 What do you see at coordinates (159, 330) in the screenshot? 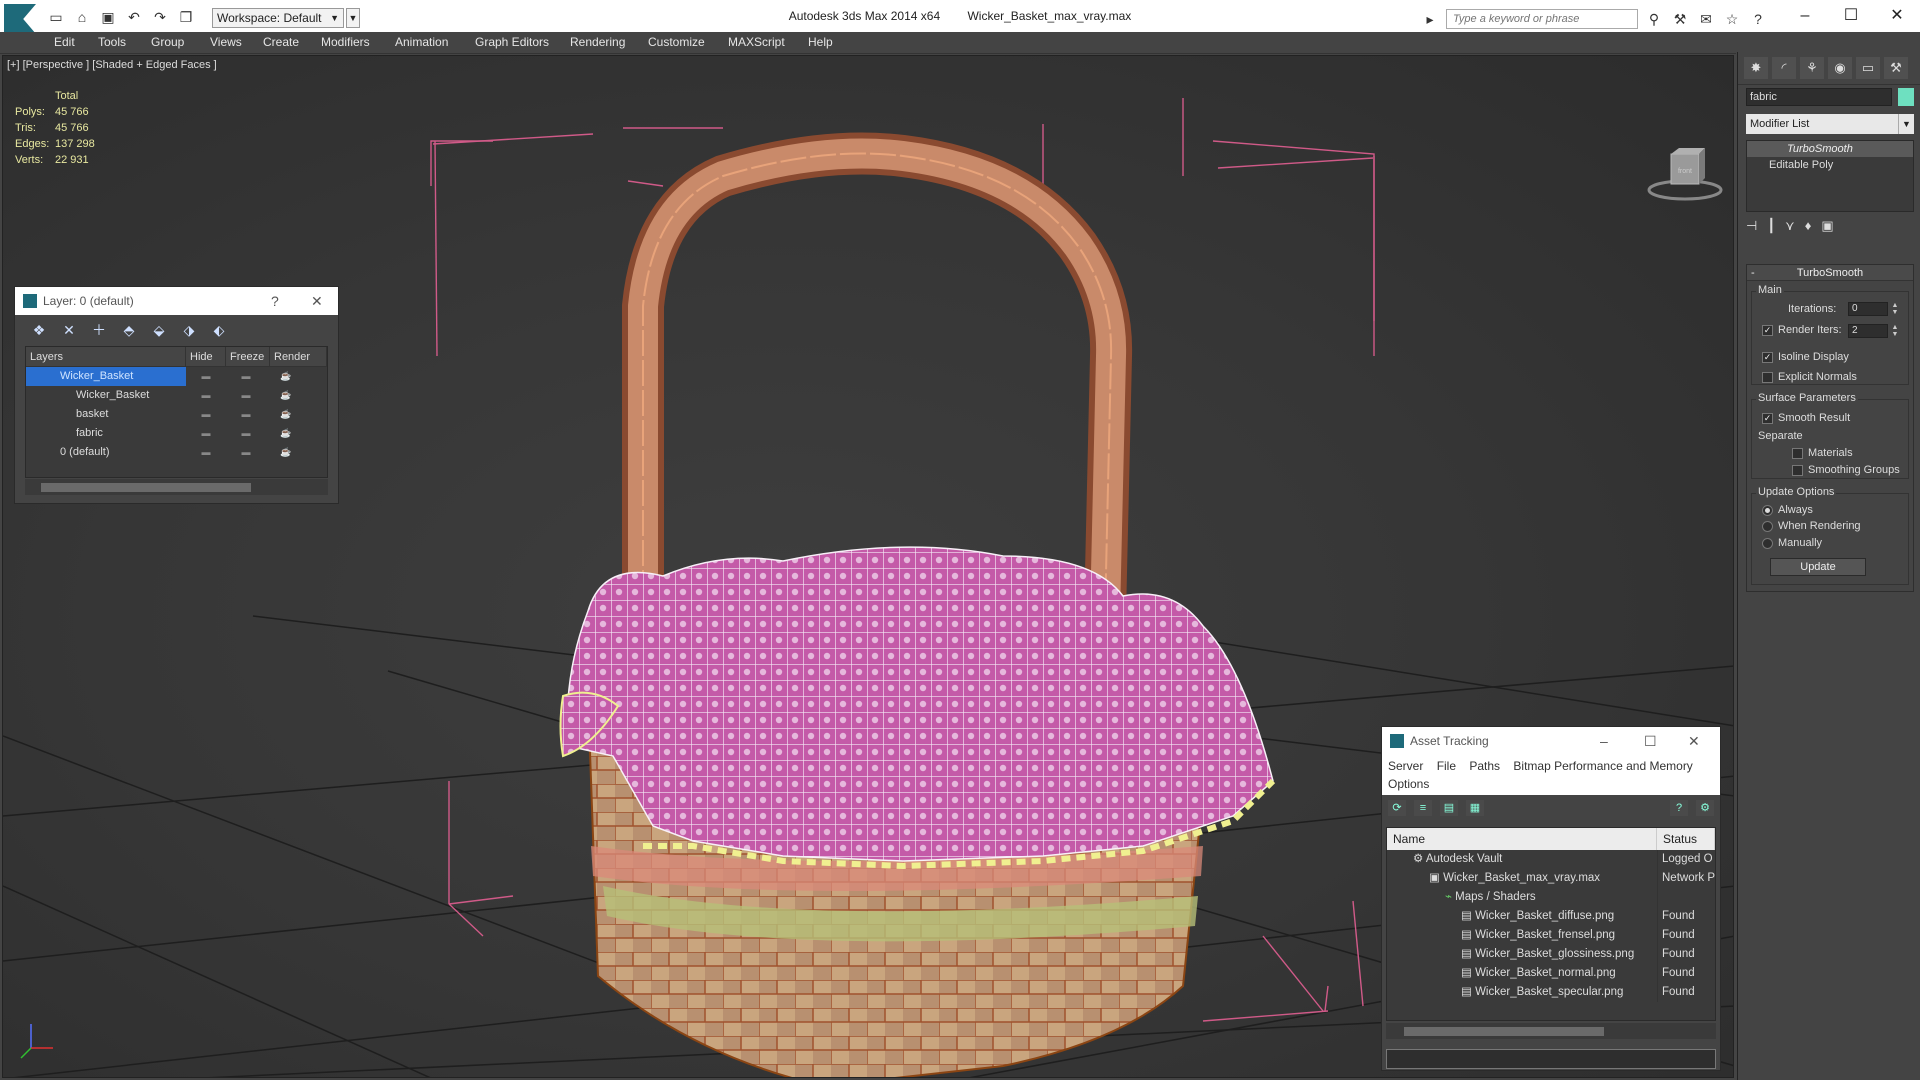
I see `highlight-layer-icon: ⬙` at bounding box center [159, 330].